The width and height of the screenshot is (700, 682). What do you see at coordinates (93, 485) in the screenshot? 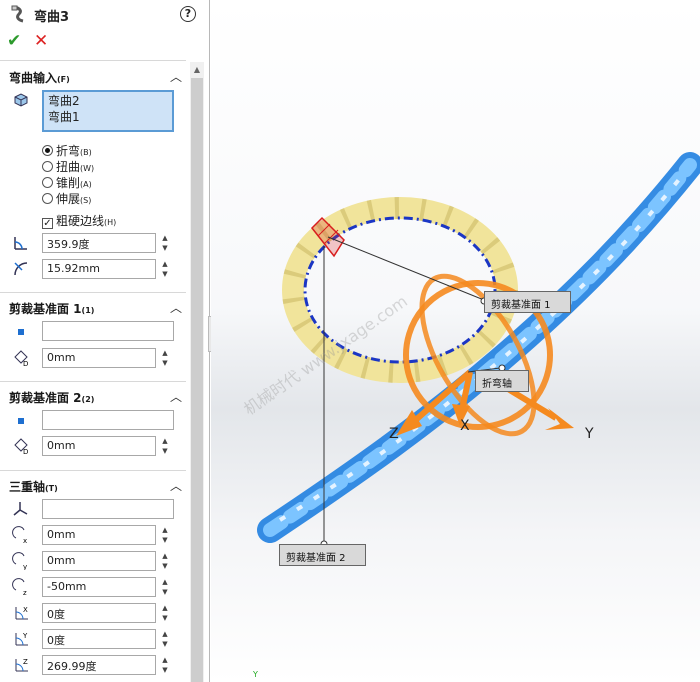
I see `section-triad: 三重轴(T) ︿` at bounding box center [93, 485].